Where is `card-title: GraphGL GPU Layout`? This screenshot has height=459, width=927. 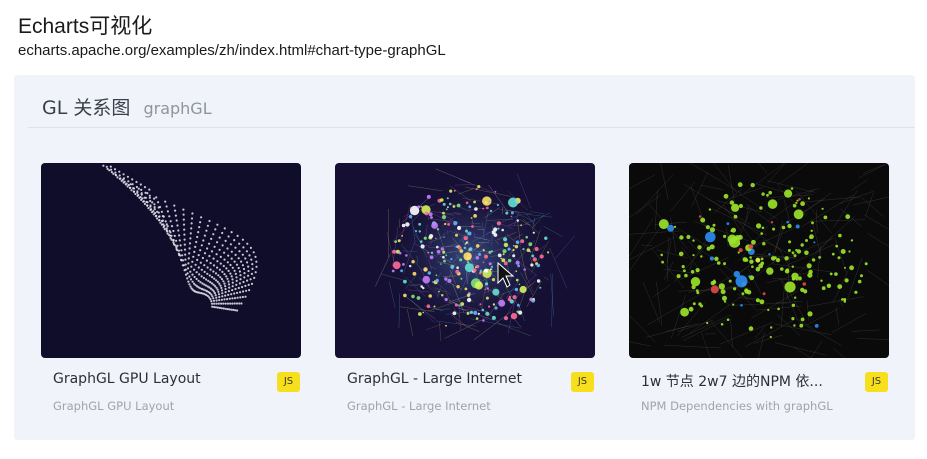 card-title: GraphGL GPU Layout is located at coordinates (153, 379).